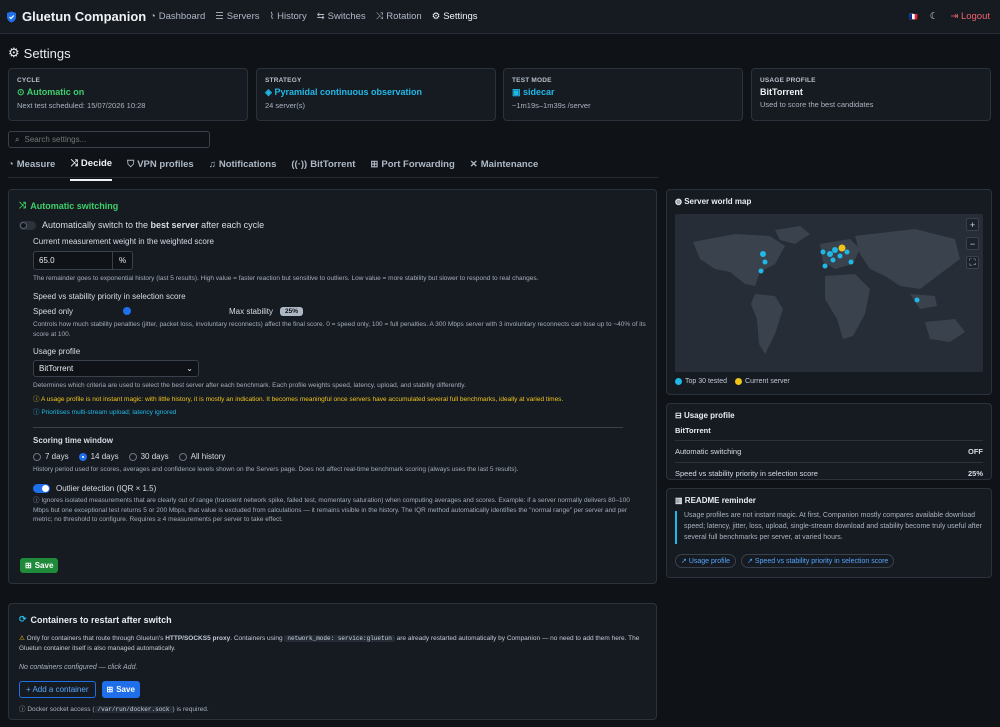 Image resolution: width=1000 pixels, height=727 pixels. What do you see at coordinates (116, 369) in the screenshot?
I see `usage-profile-select: BitTorrent ⌄` at bounding box center [116, 369].